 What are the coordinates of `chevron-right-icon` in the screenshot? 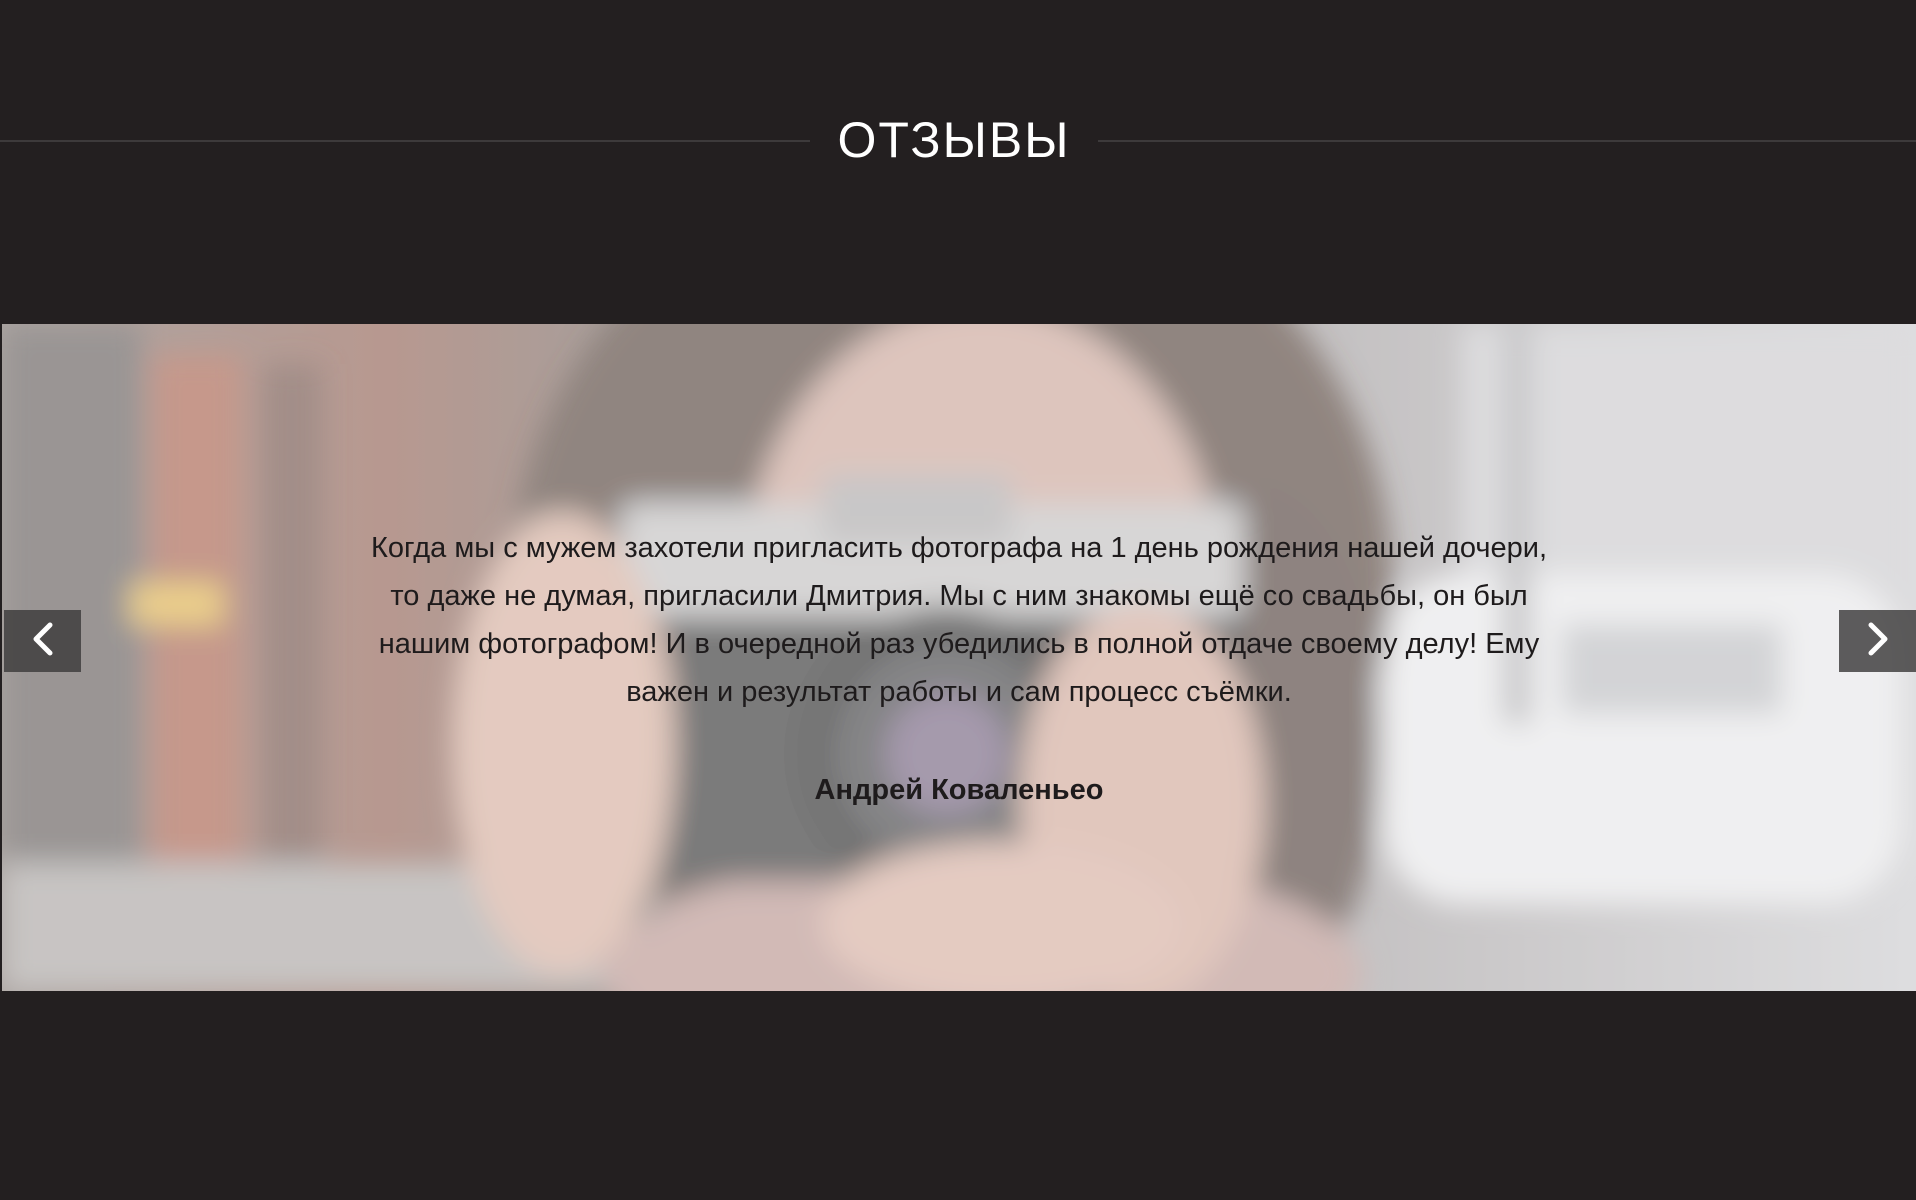 It's located at (1878, 641).